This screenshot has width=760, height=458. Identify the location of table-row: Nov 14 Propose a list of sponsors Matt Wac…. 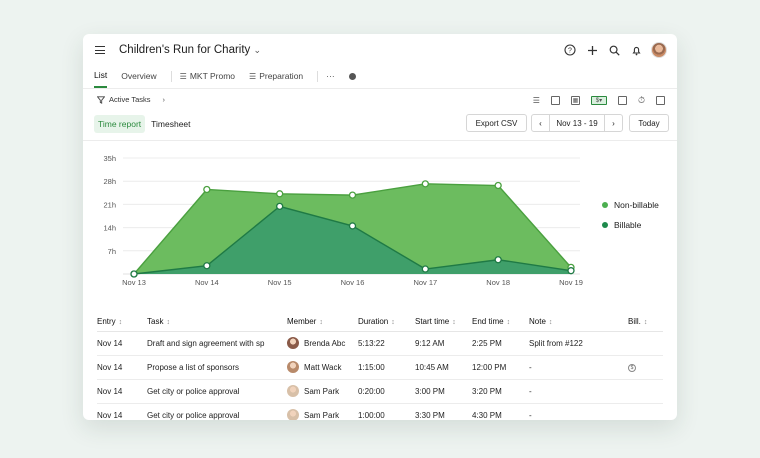
(380, 367).